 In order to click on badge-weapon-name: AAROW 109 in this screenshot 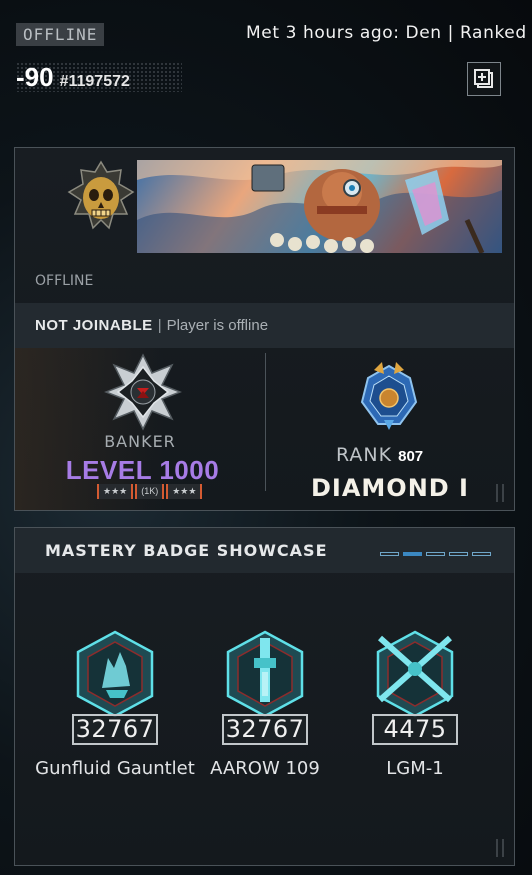, I will do `click(265, 768)`.